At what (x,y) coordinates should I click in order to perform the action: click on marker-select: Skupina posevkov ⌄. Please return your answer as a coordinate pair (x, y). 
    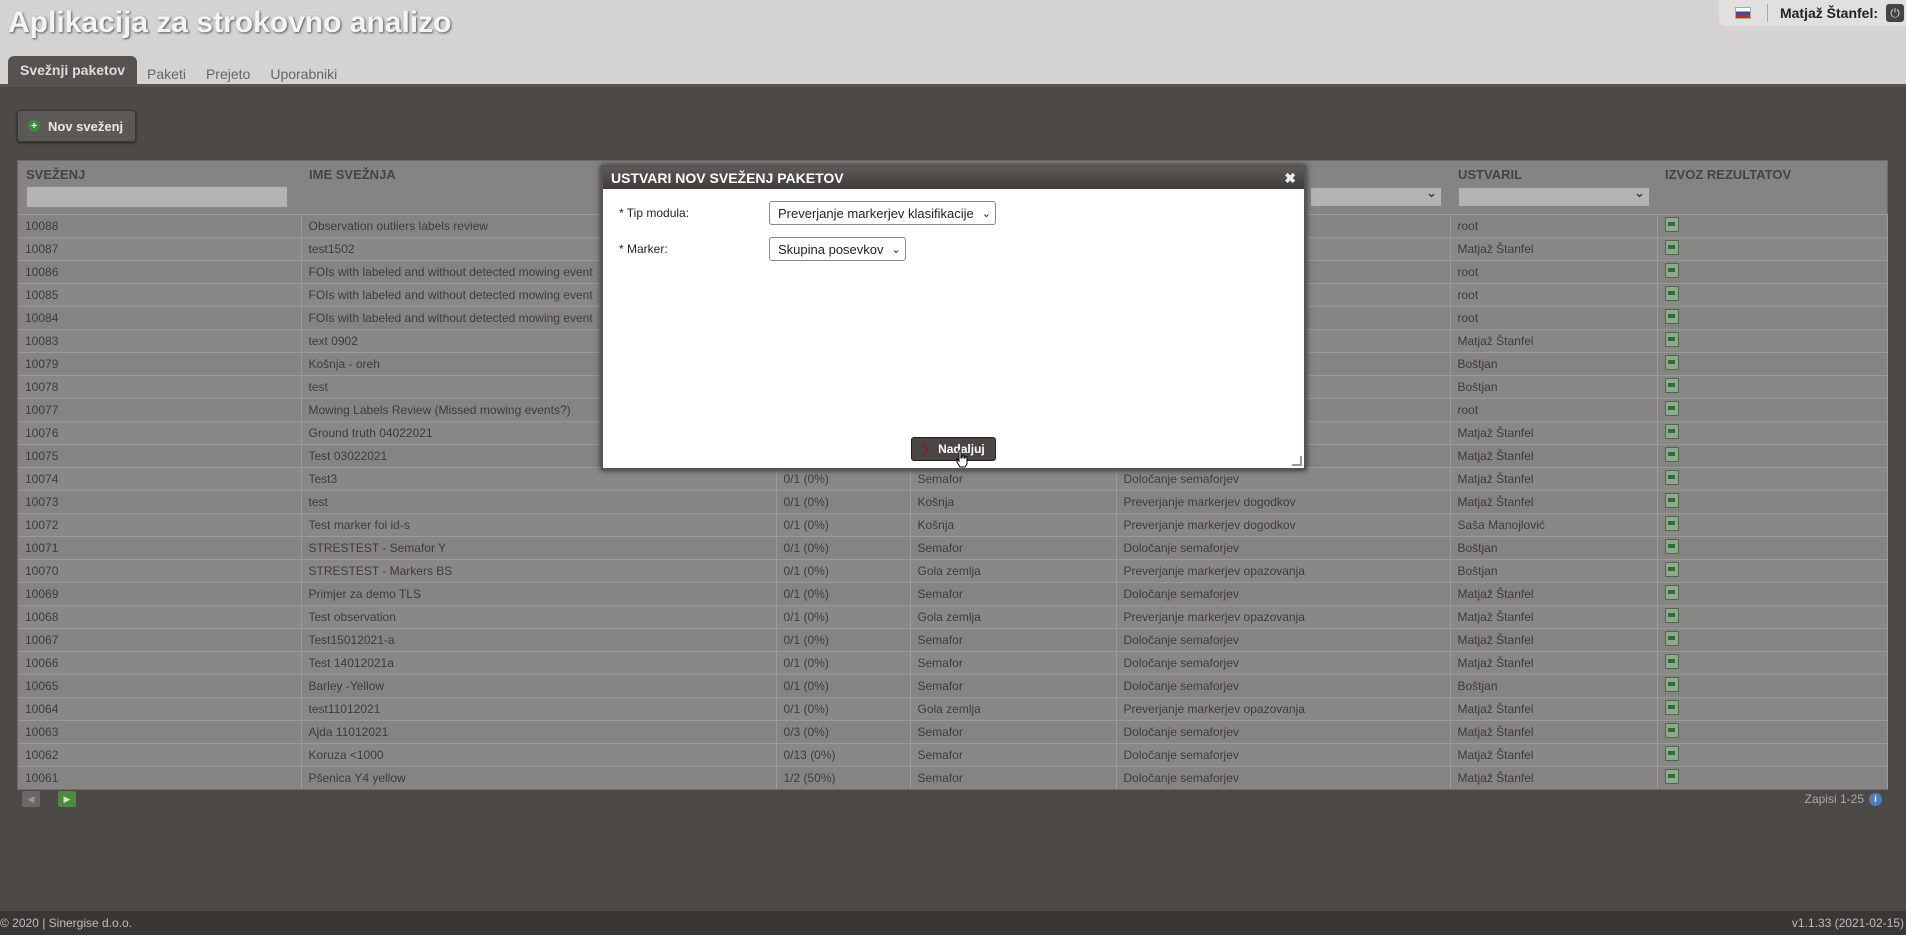
    Looking at the image, I should click on (837, 249).